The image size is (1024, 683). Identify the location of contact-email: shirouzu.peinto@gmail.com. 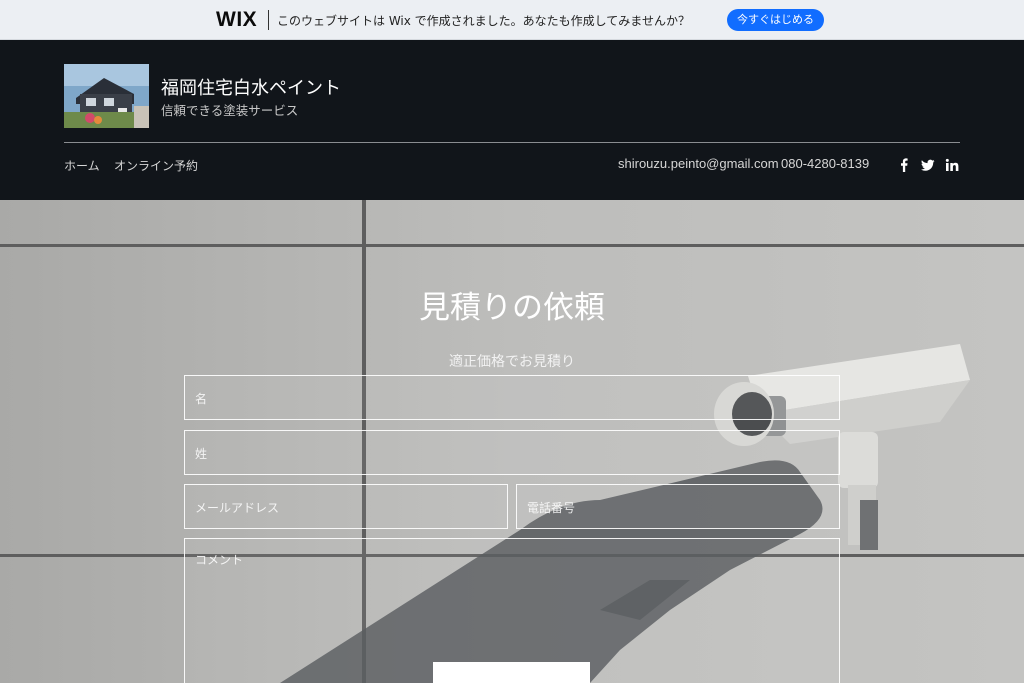
(698, 163).